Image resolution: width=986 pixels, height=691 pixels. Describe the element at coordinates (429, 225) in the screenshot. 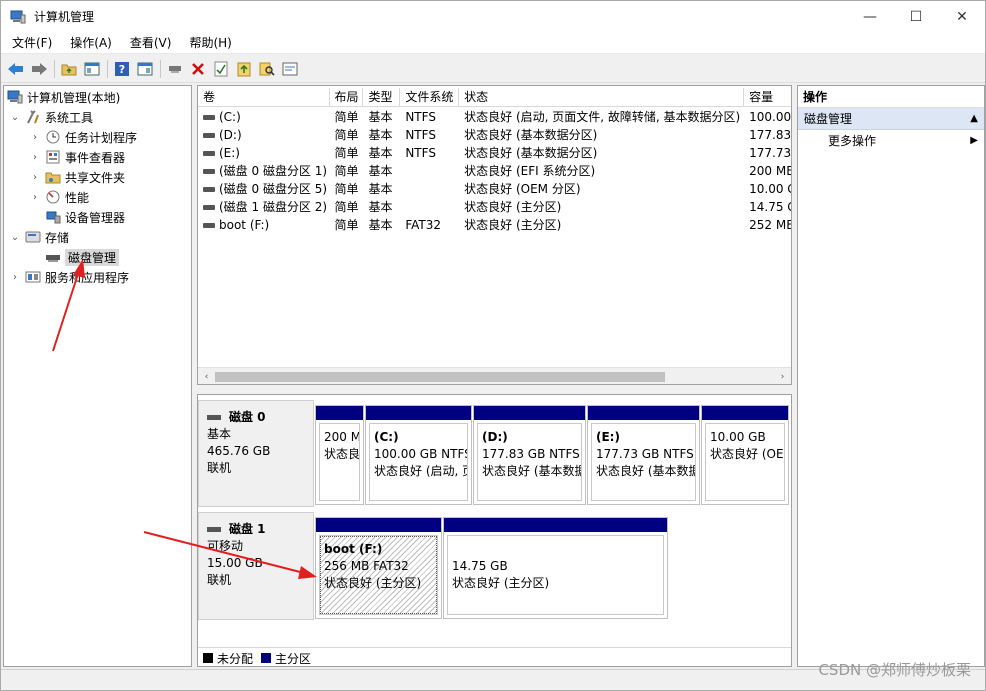

I see `cell-filesystem: FAT32` at that location.